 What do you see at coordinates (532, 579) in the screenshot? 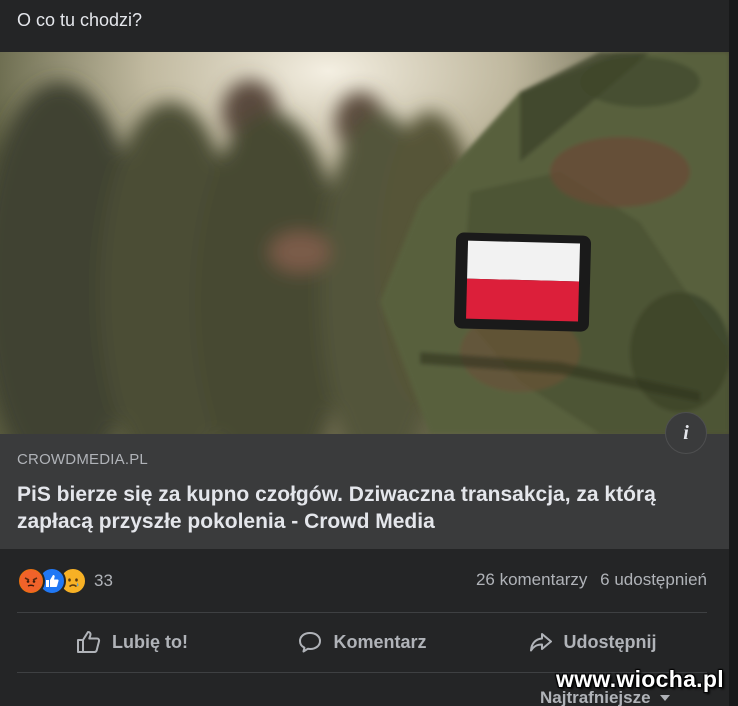
I see `comments-count: 26 komentarzy` at bounding box center [532, 579].